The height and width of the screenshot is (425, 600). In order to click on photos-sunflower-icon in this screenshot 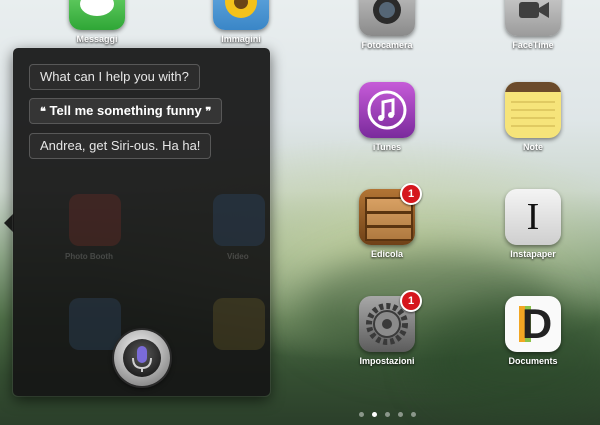, I will do `click(241, 15)`.